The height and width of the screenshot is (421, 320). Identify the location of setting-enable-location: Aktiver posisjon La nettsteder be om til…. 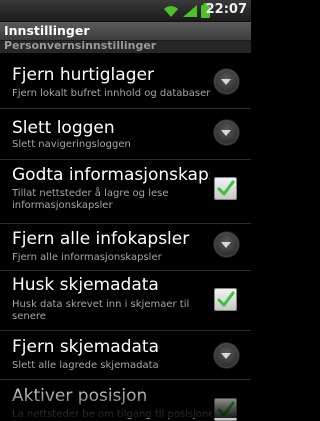
(125, 400).